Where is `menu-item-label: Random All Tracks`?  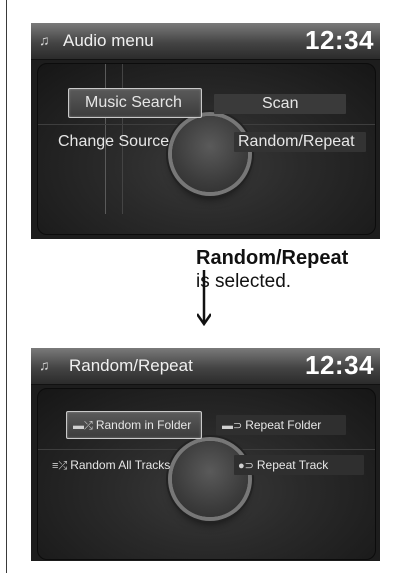 menu-item-label: Random All Tracks is located at coordinates (120, 465).